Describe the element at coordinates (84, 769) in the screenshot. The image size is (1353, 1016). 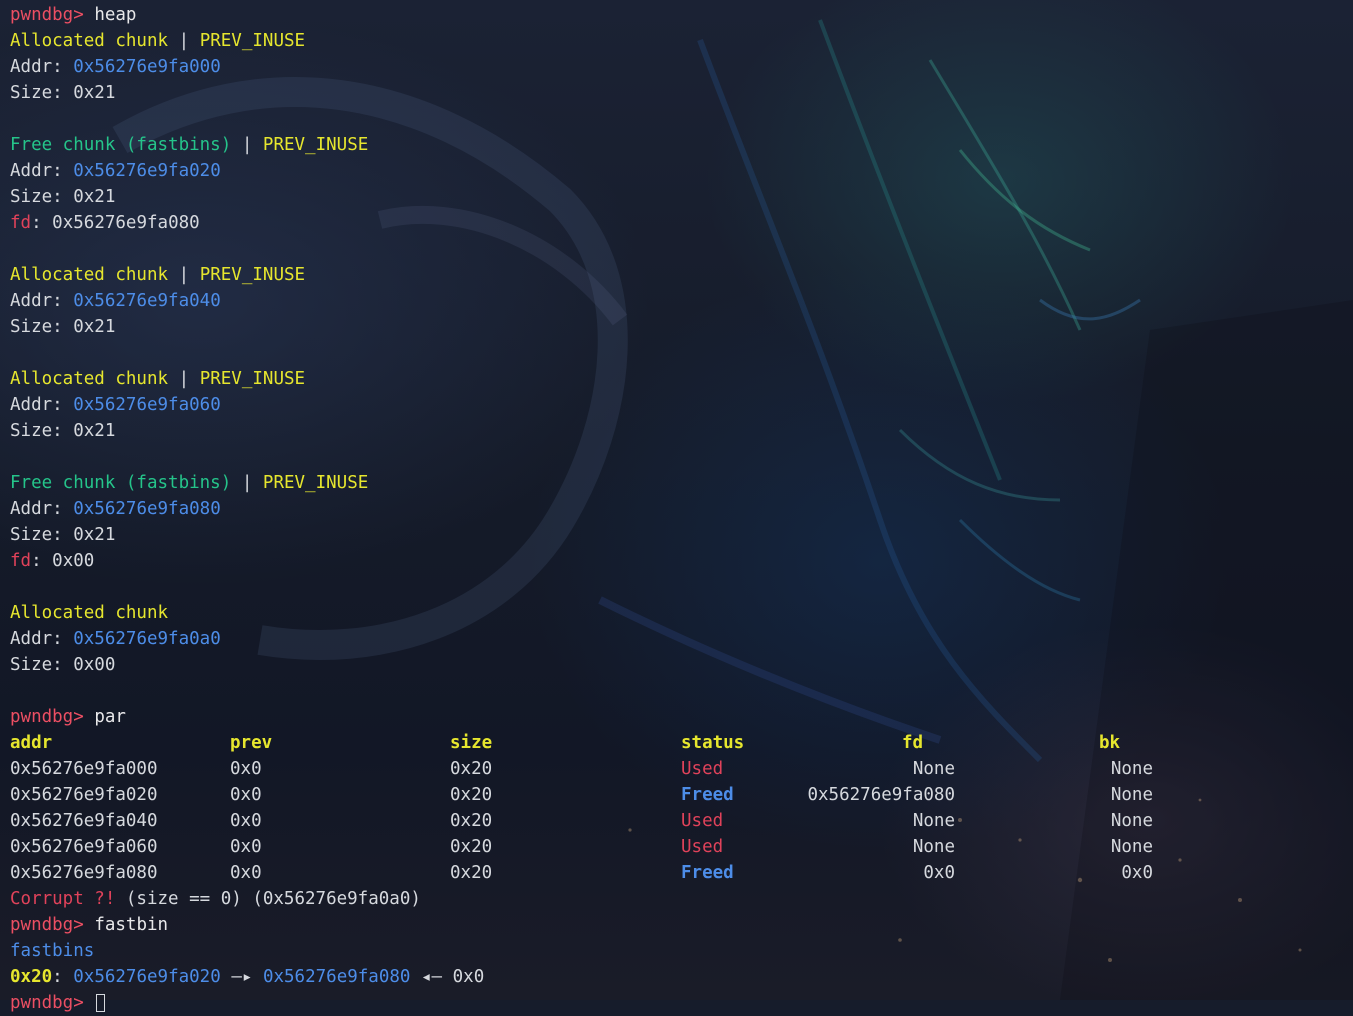
I see `row-addr: 0x56276e9fa000` at that location.